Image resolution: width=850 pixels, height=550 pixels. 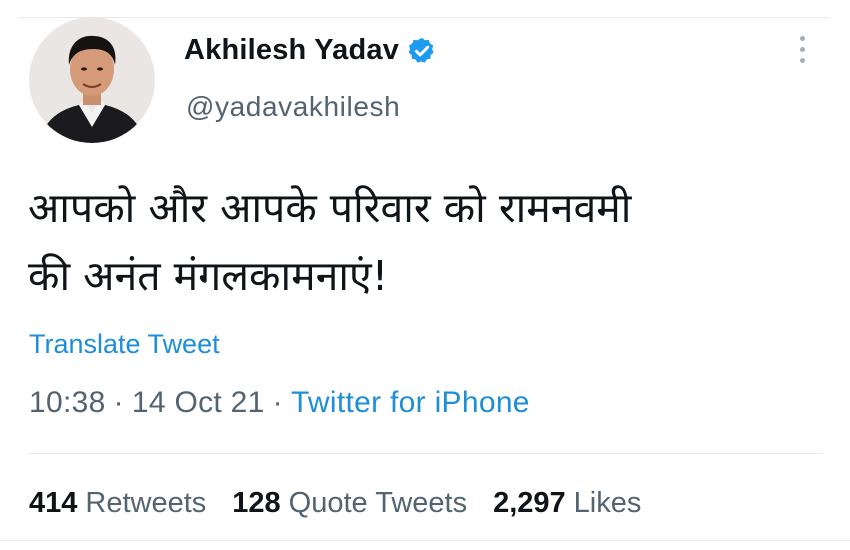 What do you see at coordinates (424, 17) in the screenshot?
I see `top-divider` at bounding box center [424, 17].